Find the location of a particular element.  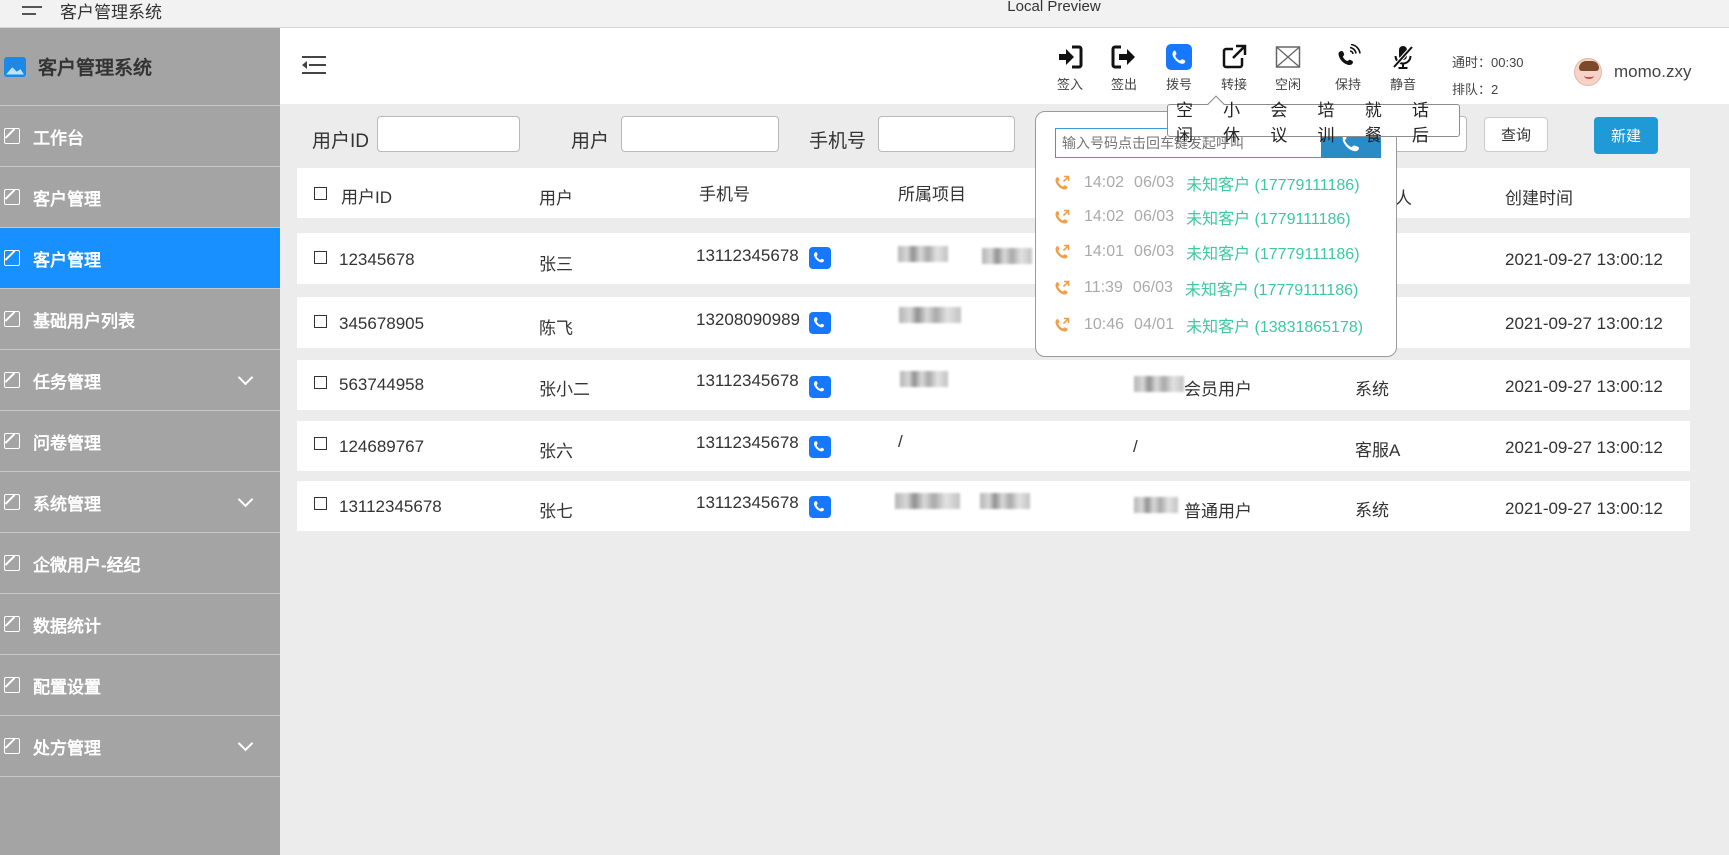

new-button: 新建 is located at coordinates (1626, 135).